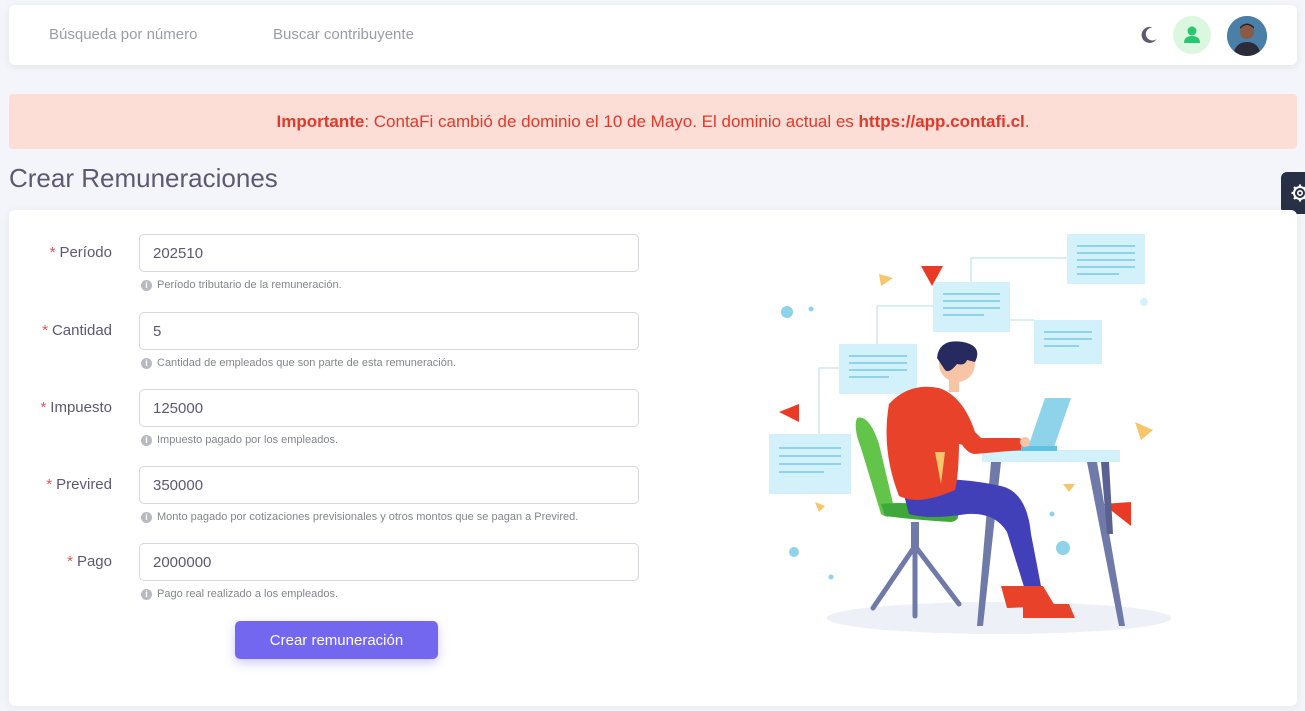  I want to click on previred-label: * Previred, so click(60, 484).